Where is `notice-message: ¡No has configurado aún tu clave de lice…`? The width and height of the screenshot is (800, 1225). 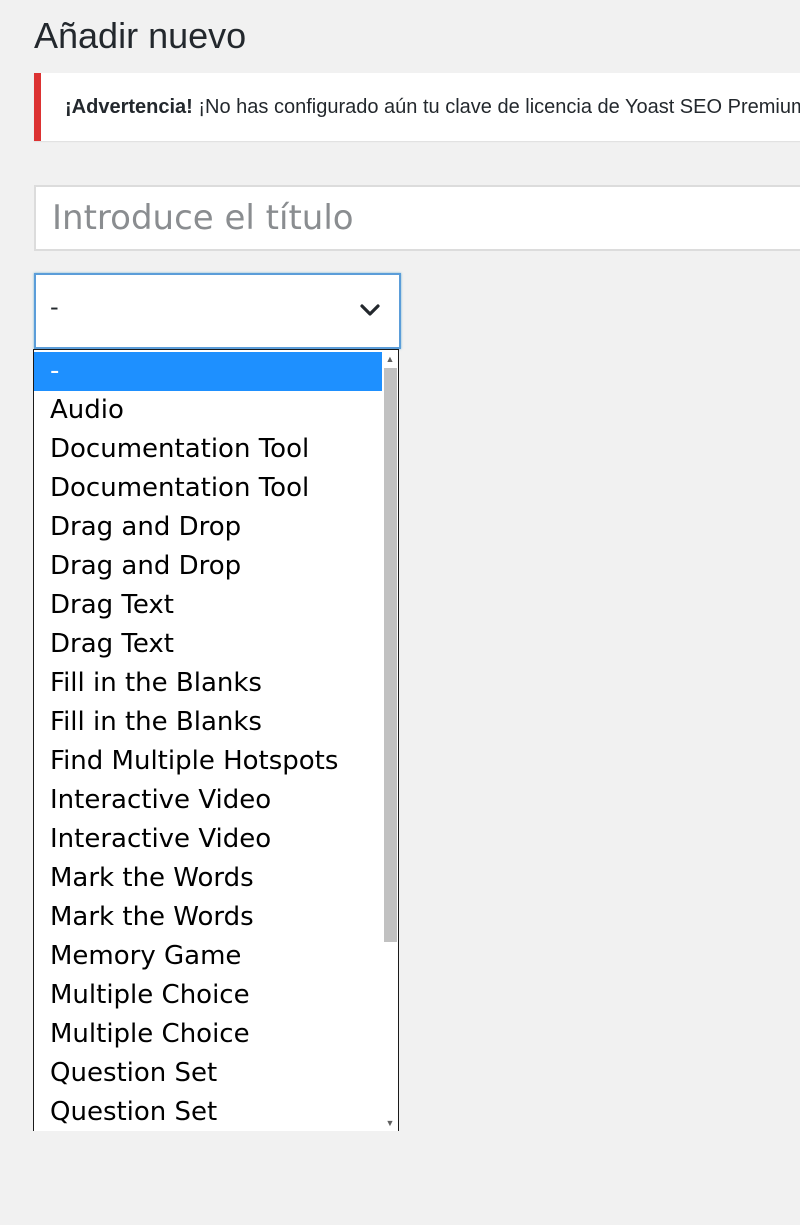
notice-message: ¡No has configurado aún tu clave de lice… is located at coordinates (499, 106).